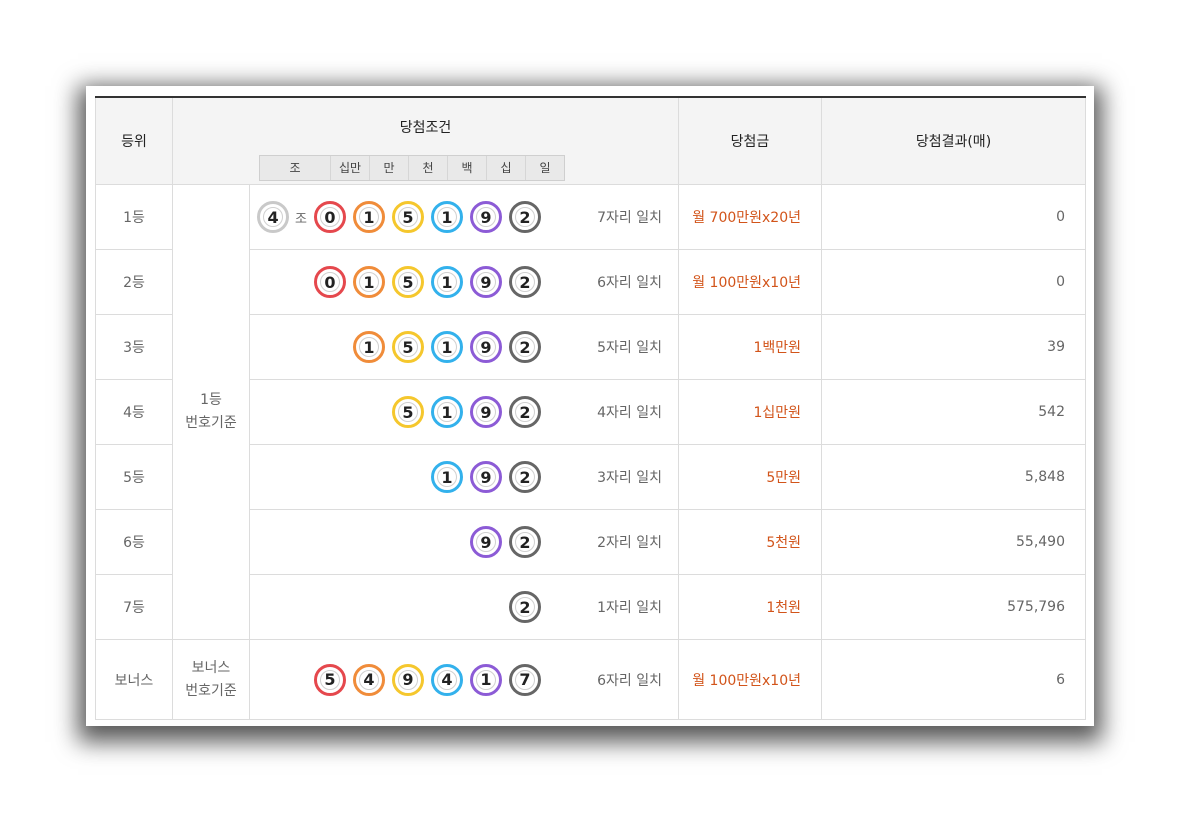 This screenshot has width=1202, height=835. Describe the element at coordinates (629, 218) in the screenshot. I see `match-text: 7자리 일치` at that location.